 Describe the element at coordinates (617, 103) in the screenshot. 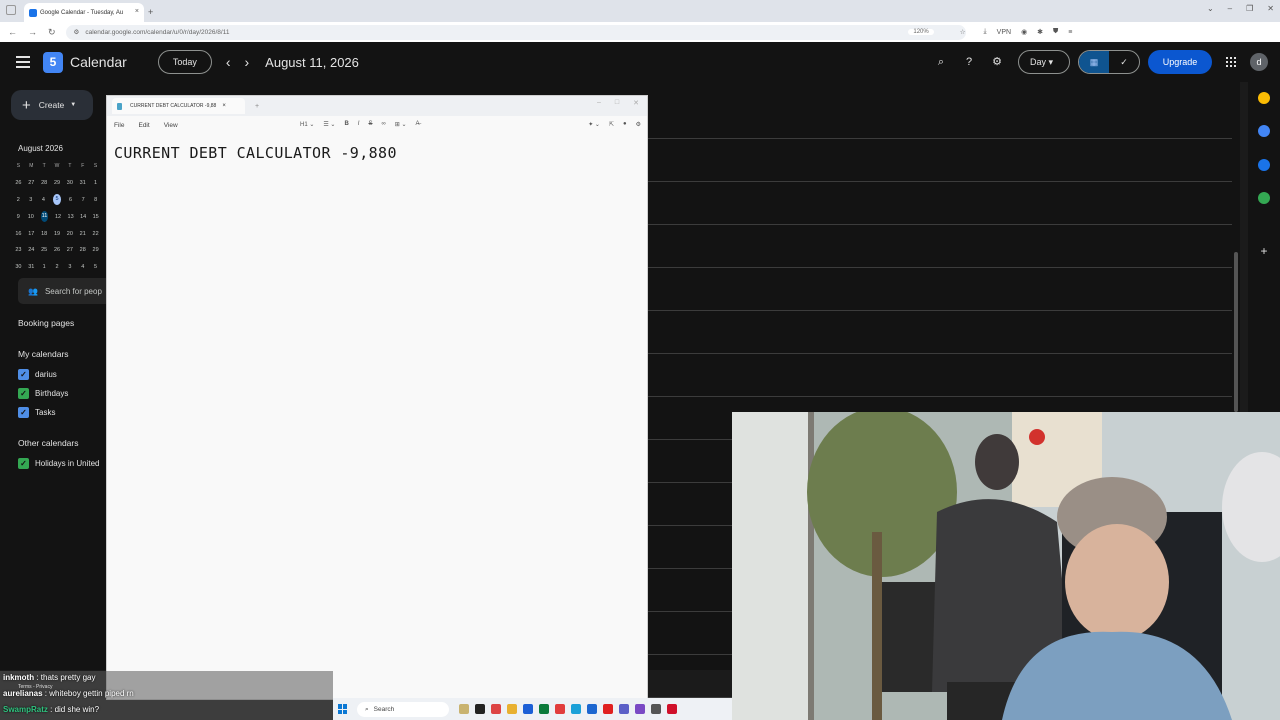

I see `maximize-window-icon: □` at that location.